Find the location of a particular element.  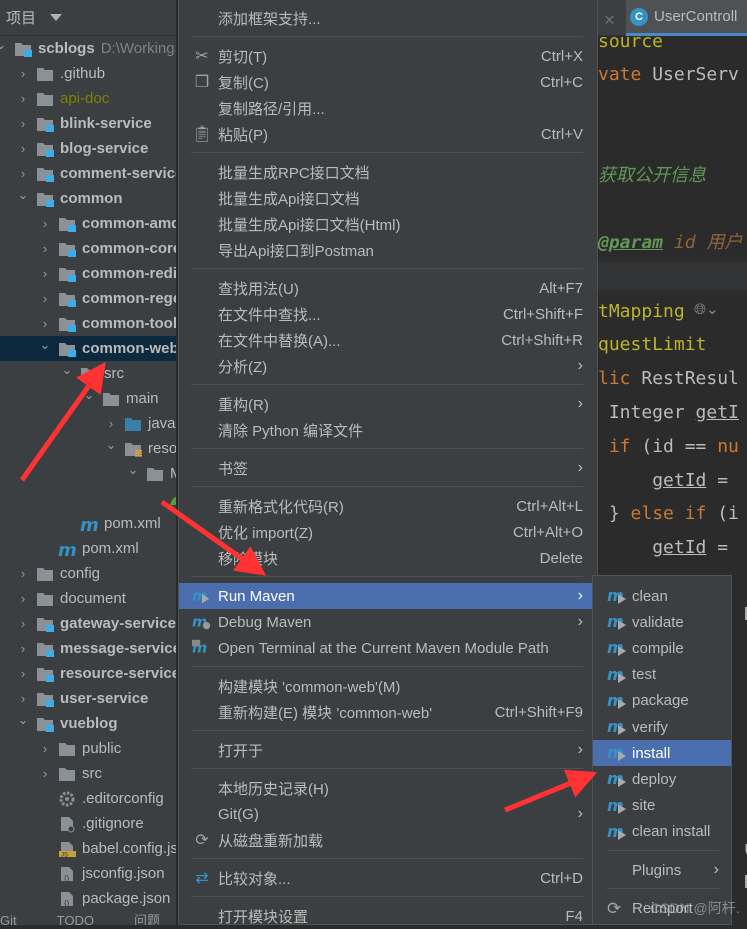

maven-goal-test: m test is located at coordinates (662, 675).